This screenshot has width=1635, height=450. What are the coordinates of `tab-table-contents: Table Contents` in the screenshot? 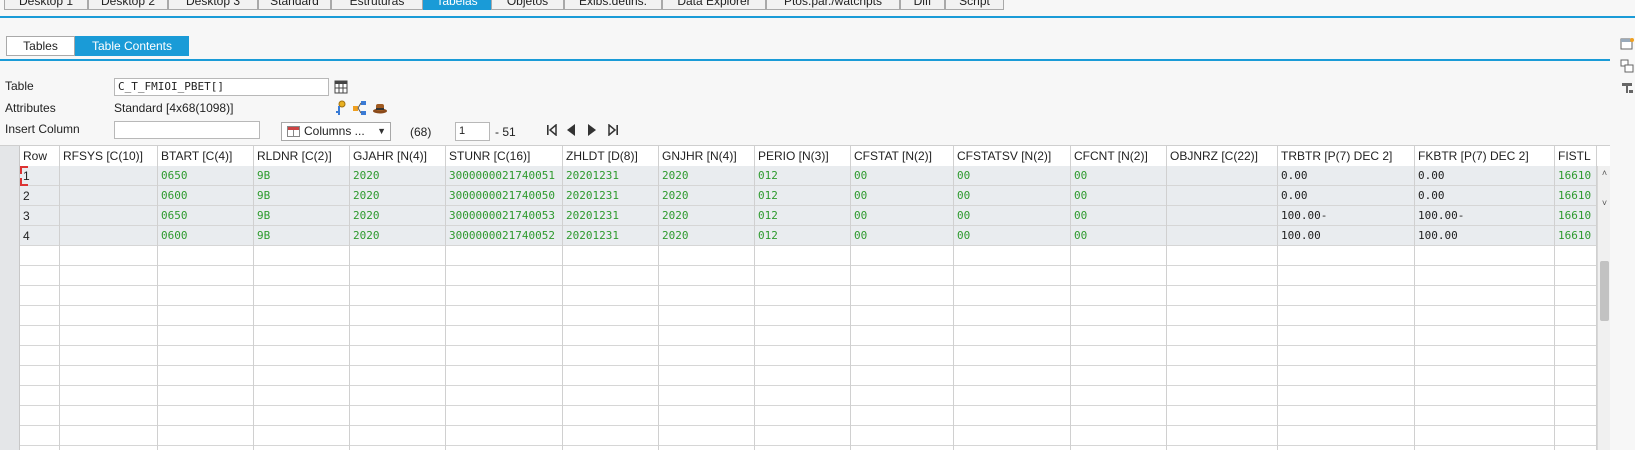 It's located at (132, 46).